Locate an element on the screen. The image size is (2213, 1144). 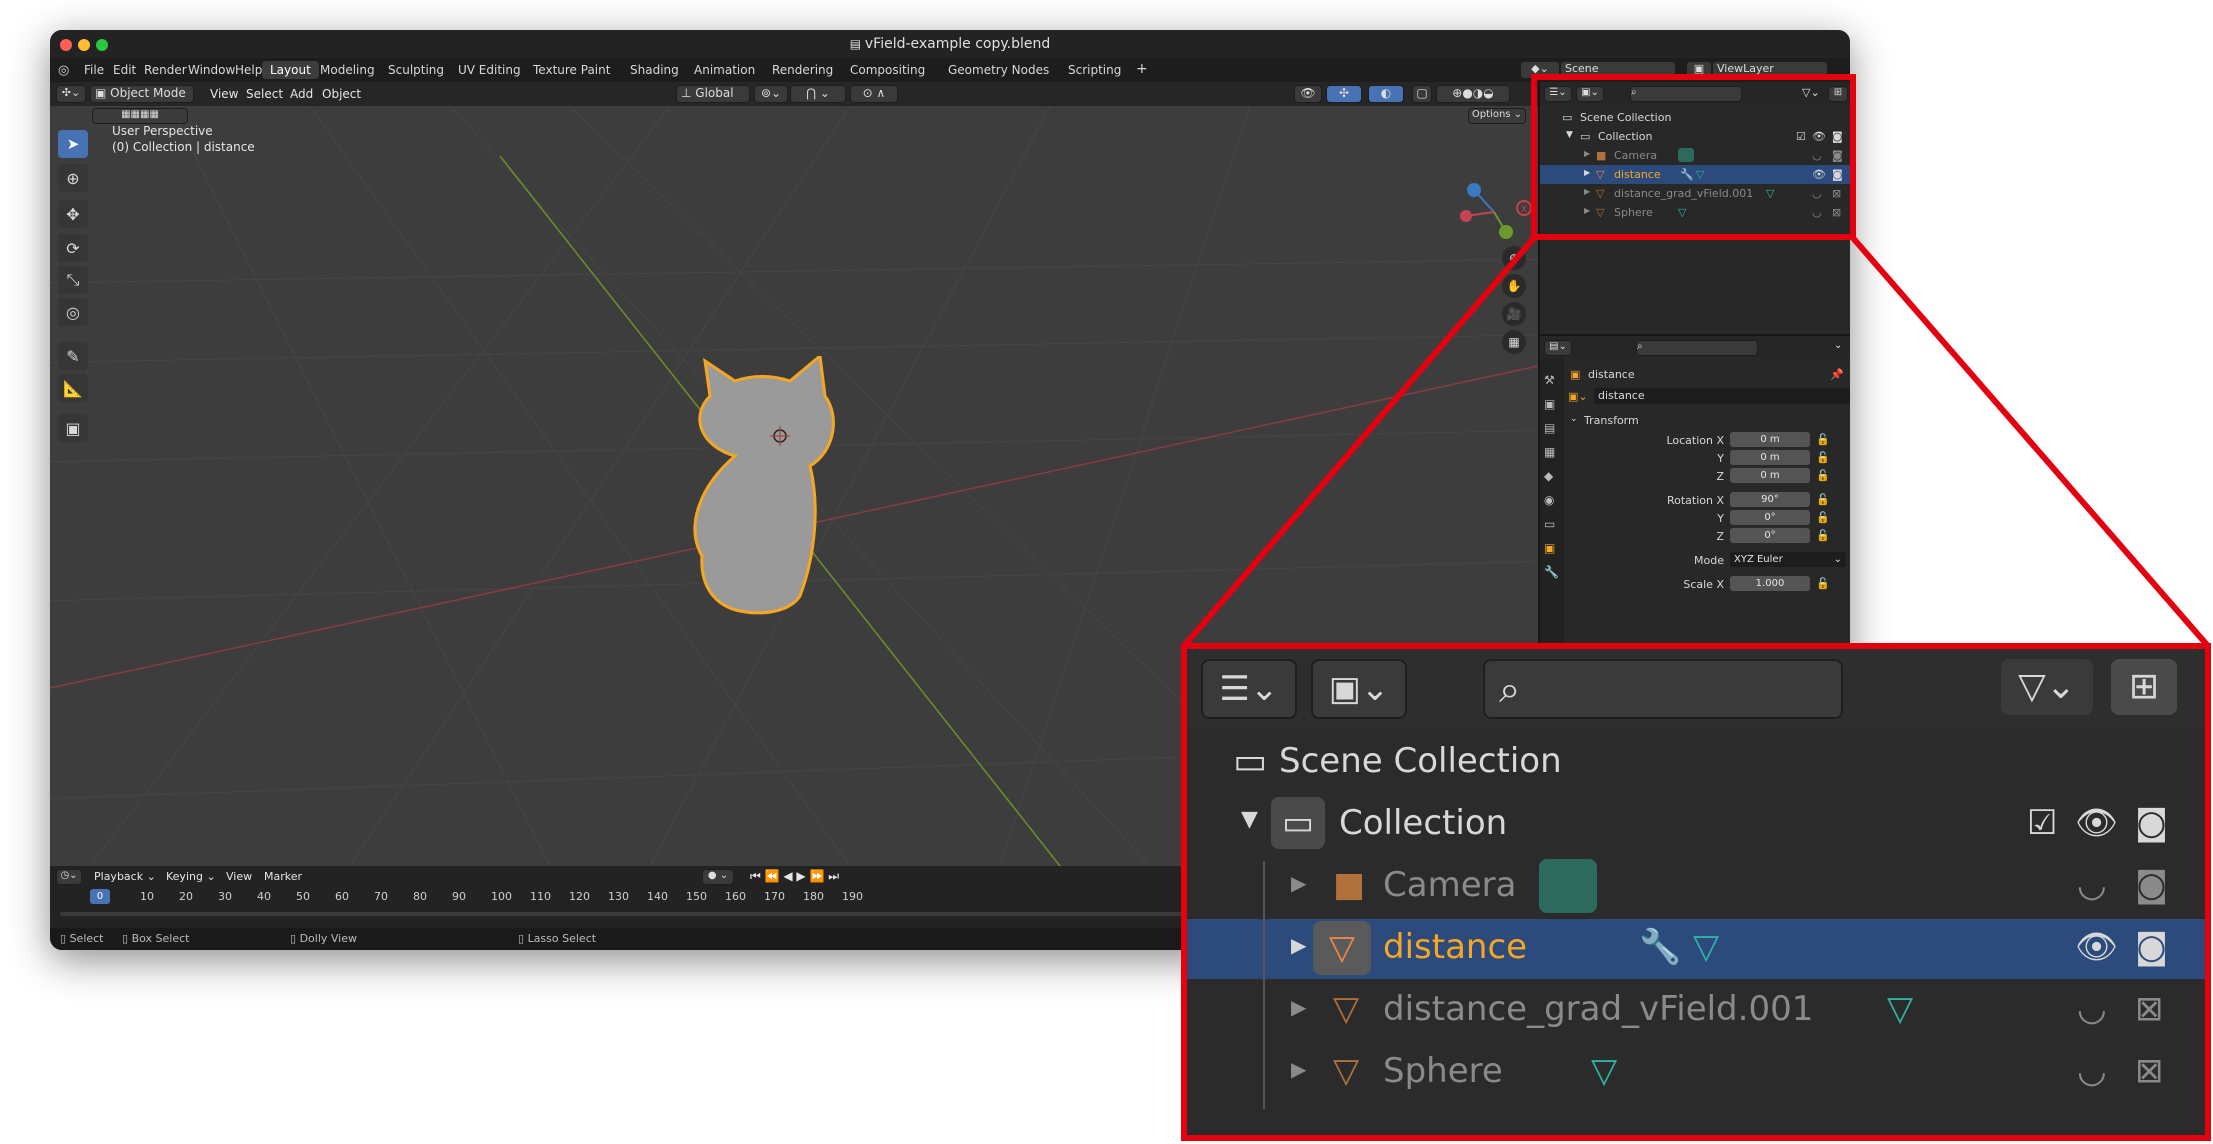
object-name-field: distance is located at coordinates (1722, 396).